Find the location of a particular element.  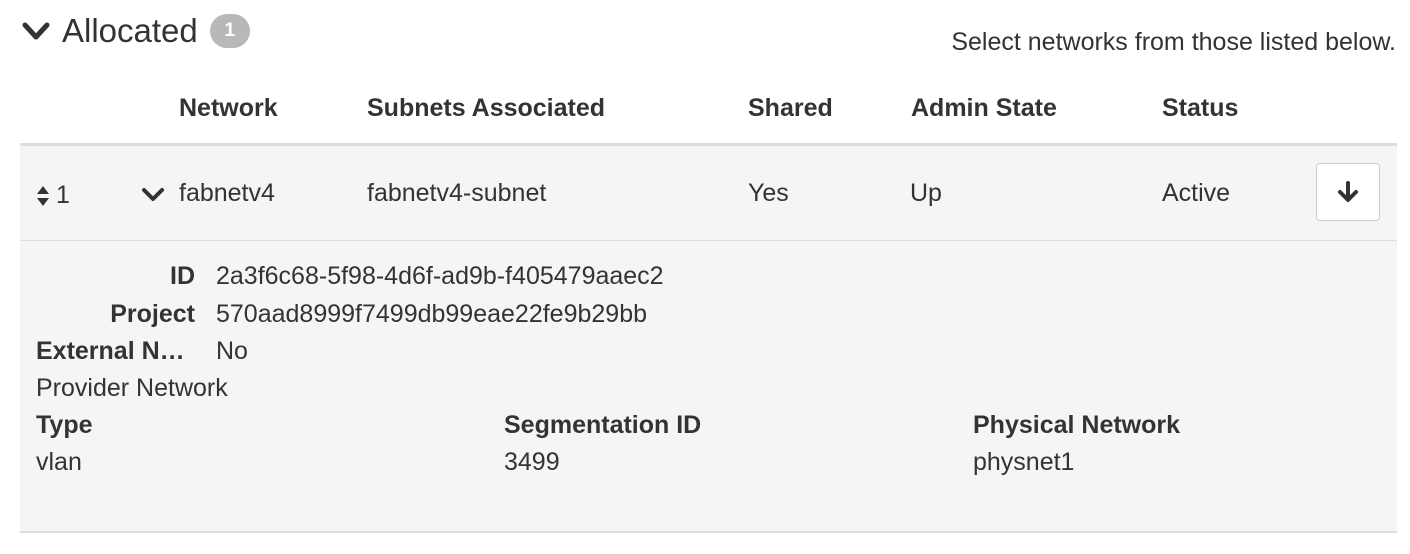

type-label: Type is located at coordinates (64, 425).